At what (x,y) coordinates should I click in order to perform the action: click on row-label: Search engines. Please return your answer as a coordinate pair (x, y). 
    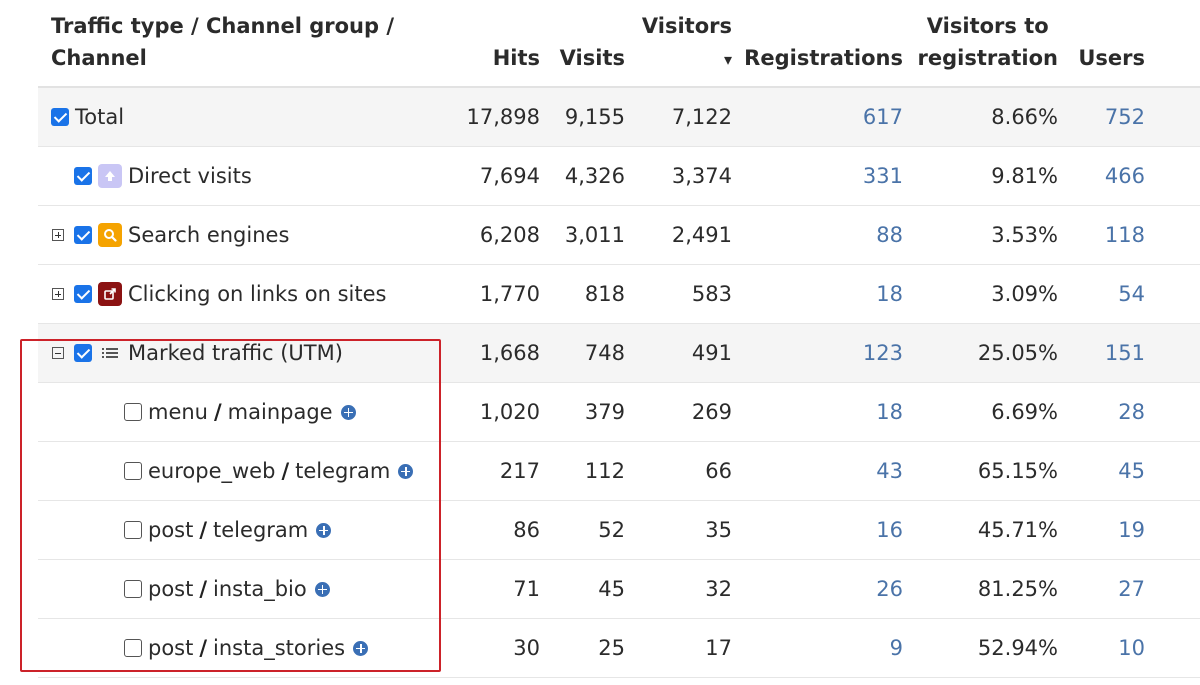
    Looking at the image, I should click on (170, 235).